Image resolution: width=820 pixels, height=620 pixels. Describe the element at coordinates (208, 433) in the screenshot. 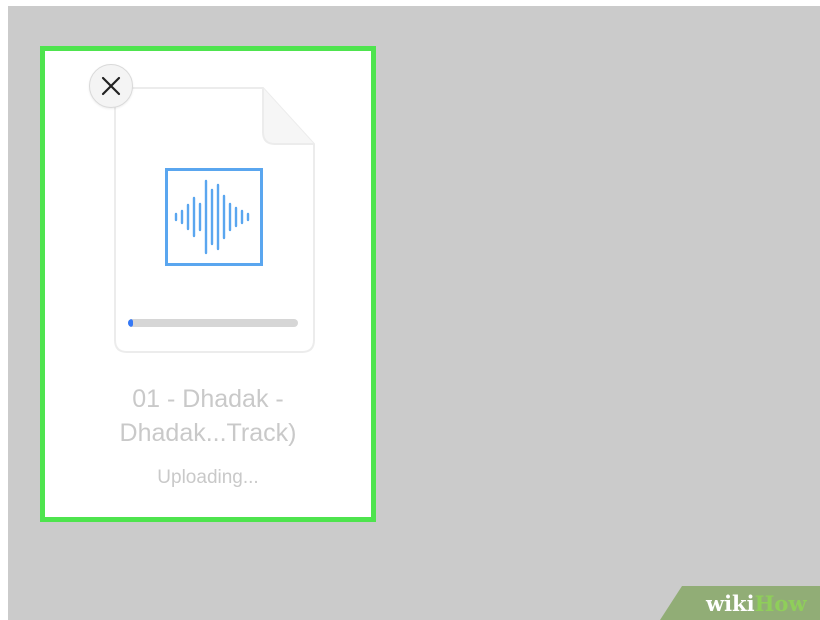

I see `file-name-line-2: Dhadak...Track)` at that location.